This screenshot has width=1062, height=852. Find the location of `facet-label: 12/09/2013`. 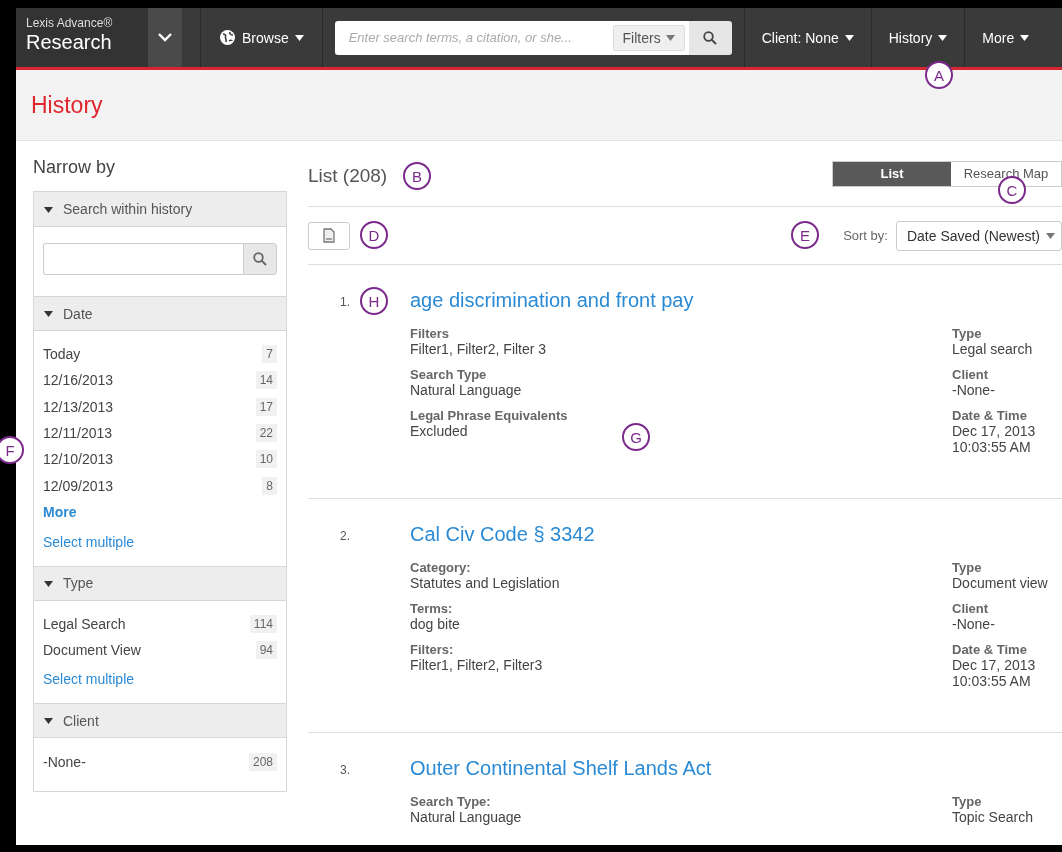

facet-label: 12/09/2013 is located at coordinates (78, 485).